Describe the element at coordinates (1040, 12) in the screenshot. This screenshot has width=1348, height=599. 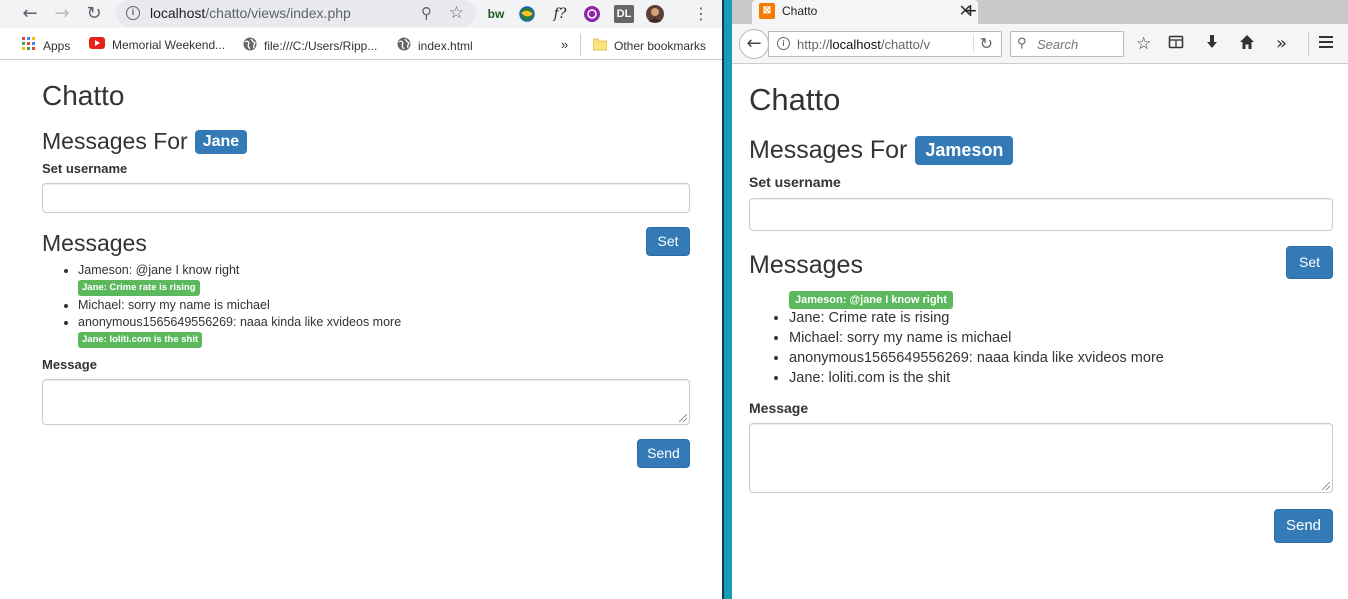
I see `tab-bar: ⊠ Chatto ✕ +` at that location.